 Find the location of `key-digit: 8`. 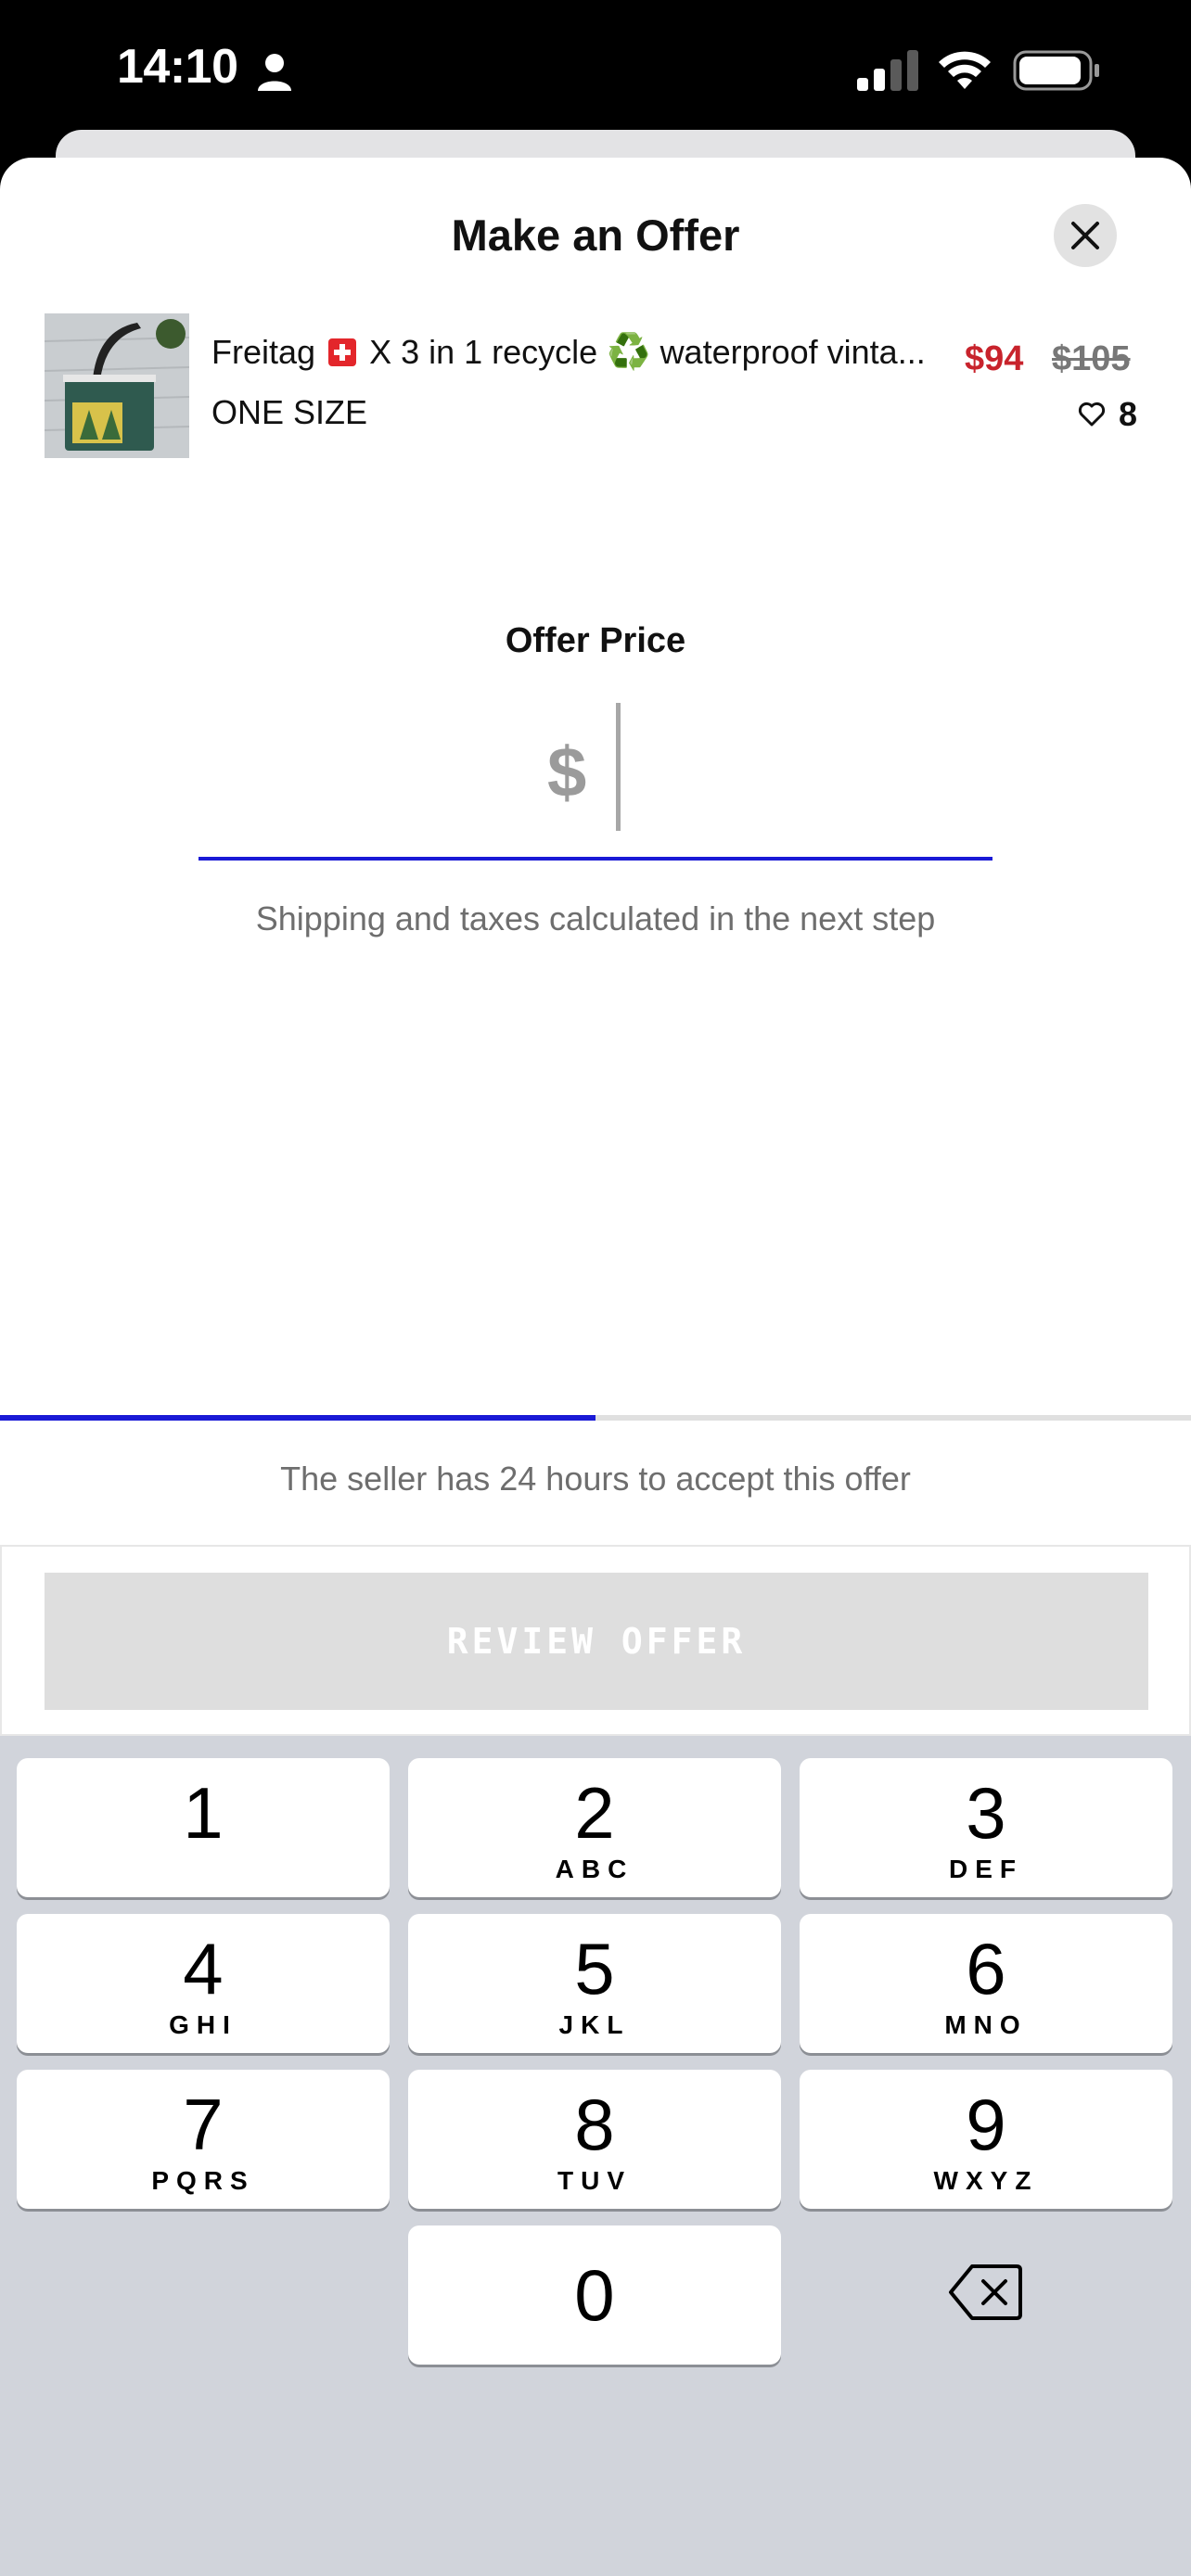

key-digit: 8 is located at coordinates (594, 2125).